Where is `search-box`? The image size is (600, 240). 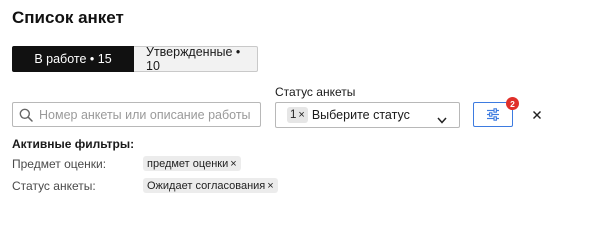
search-box is located at coordinates (136, 114).